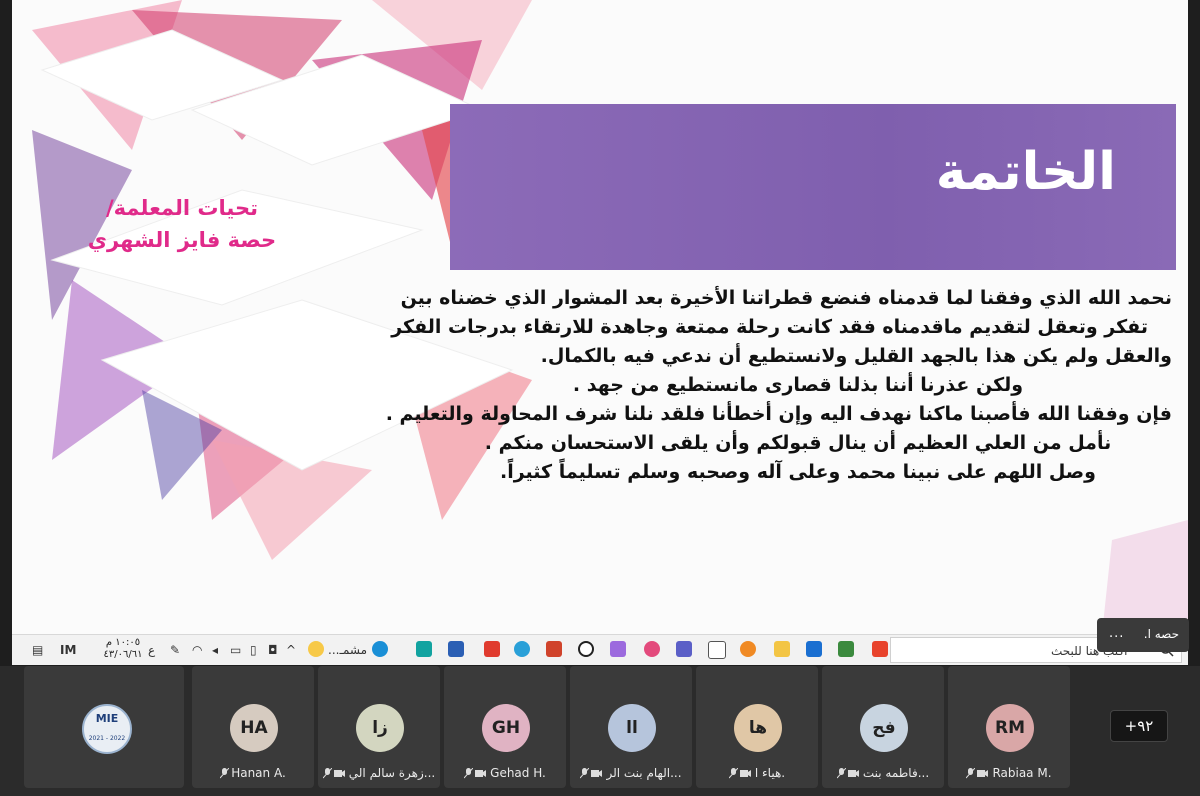  What do you see at coordinates (880, 649) in the screenshot?
I see `office-icon` at bounding box center [880, 649].